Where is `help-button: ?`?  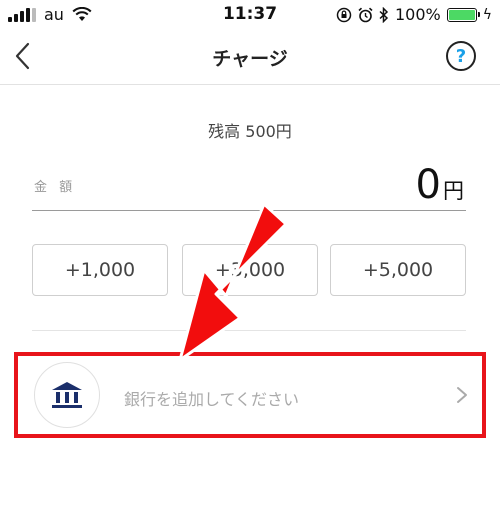 help-button: ? is located at coordinates (461, 56).